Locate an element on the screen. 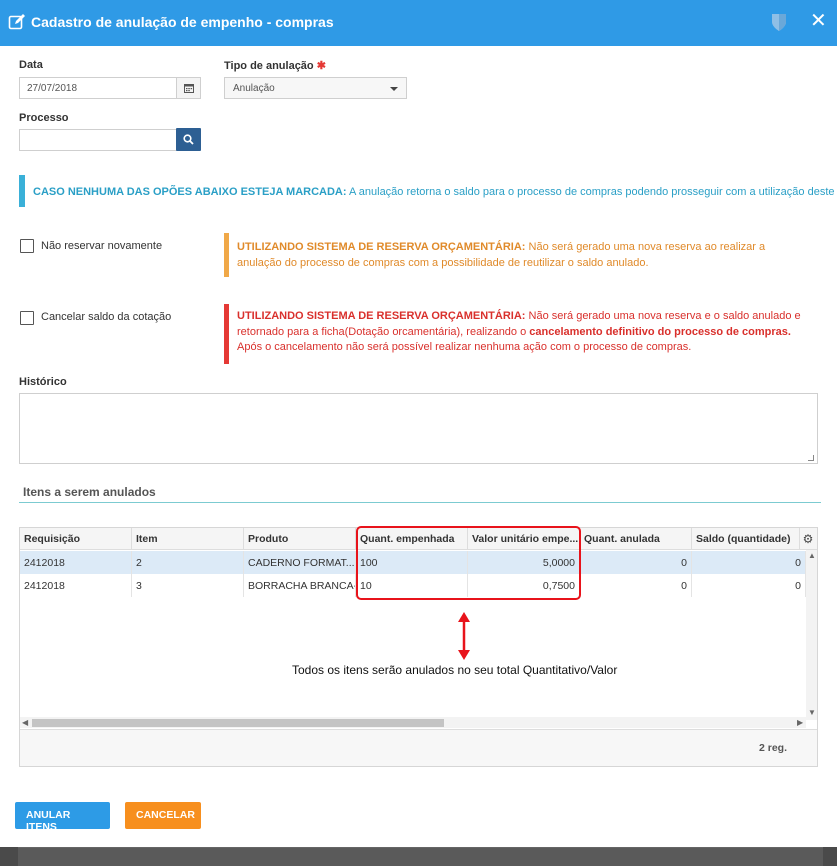 The image size is (837, 866). search-icon is located at coordinates (188, 139).